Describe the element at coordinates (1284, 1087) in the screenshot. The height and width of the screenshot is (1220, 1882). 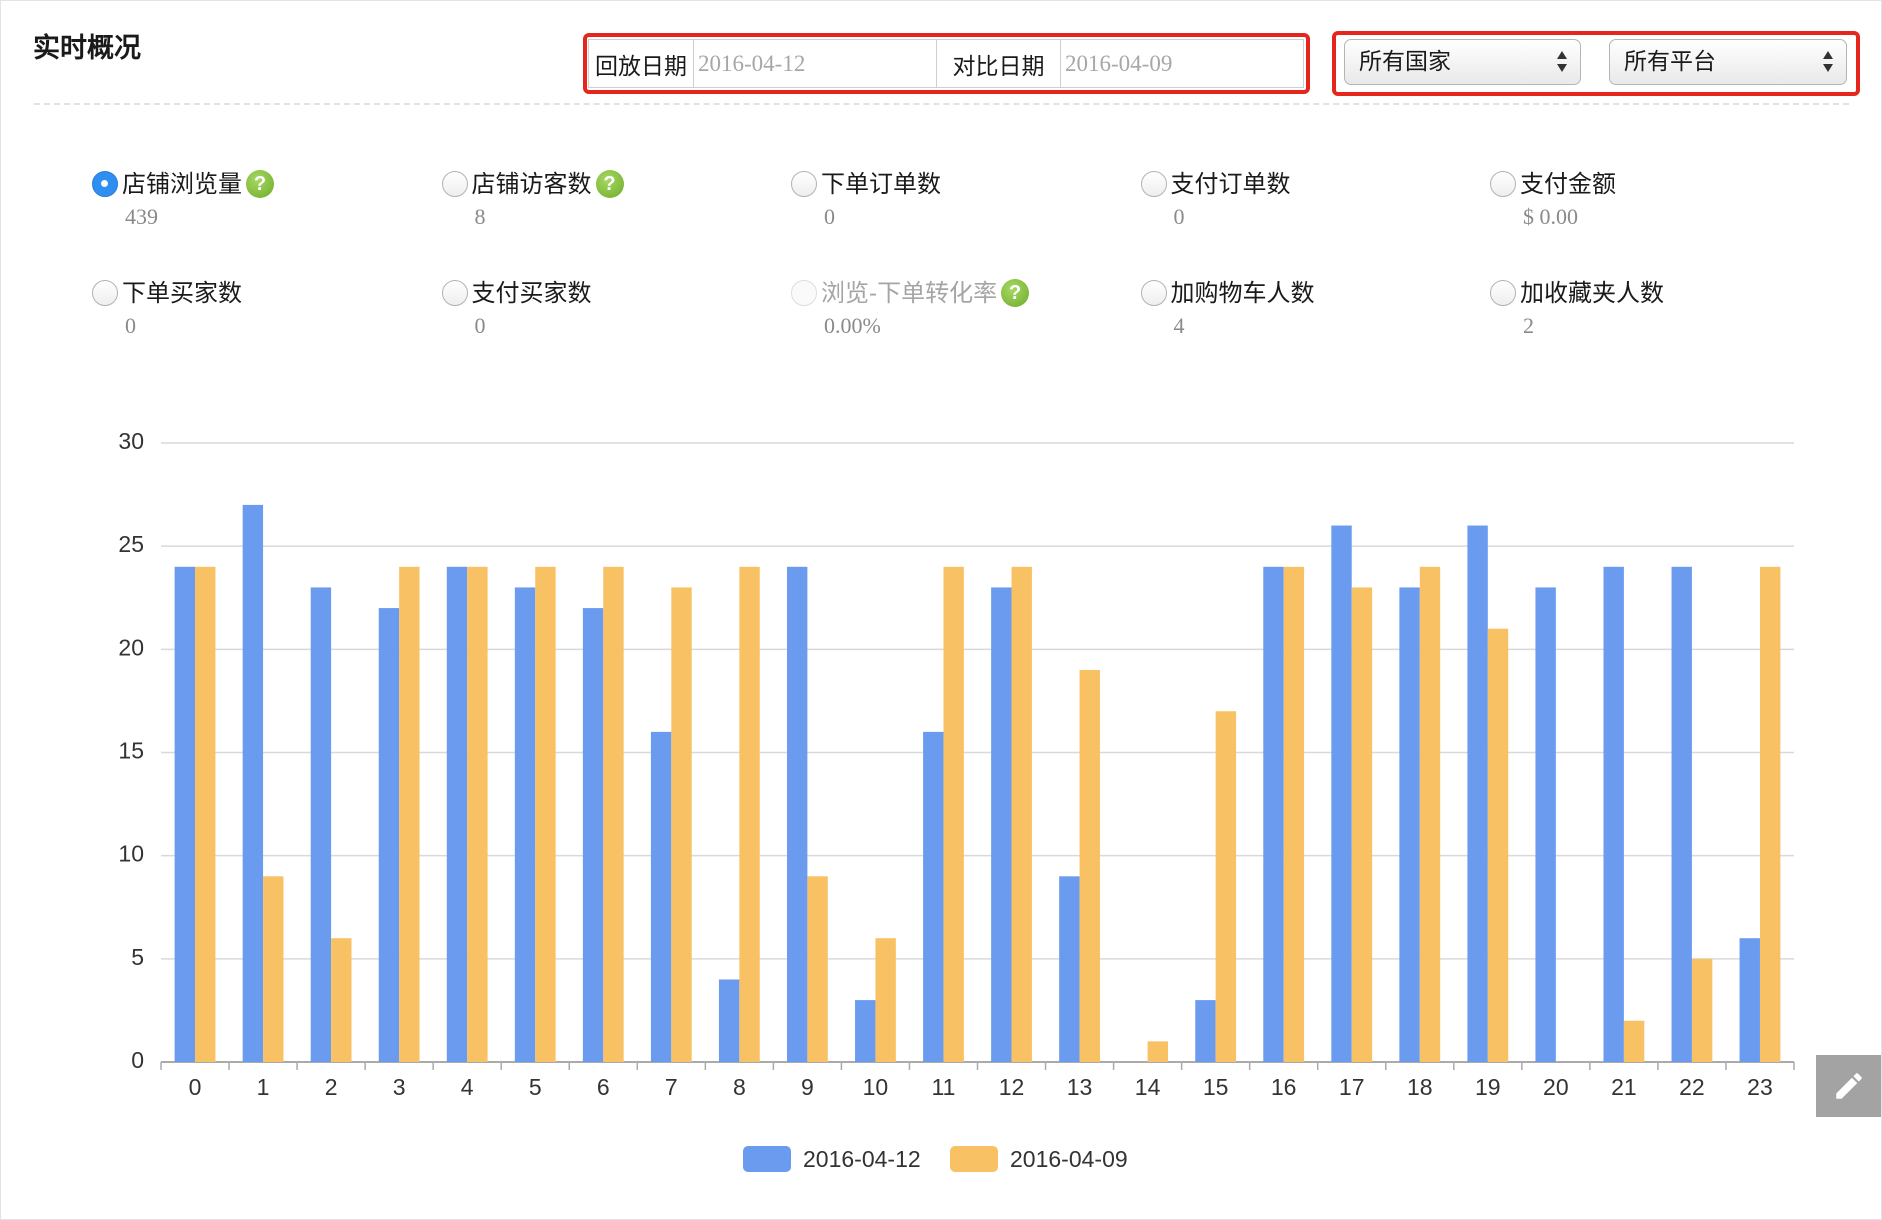
I see `x-tick-label: 16` at that location.